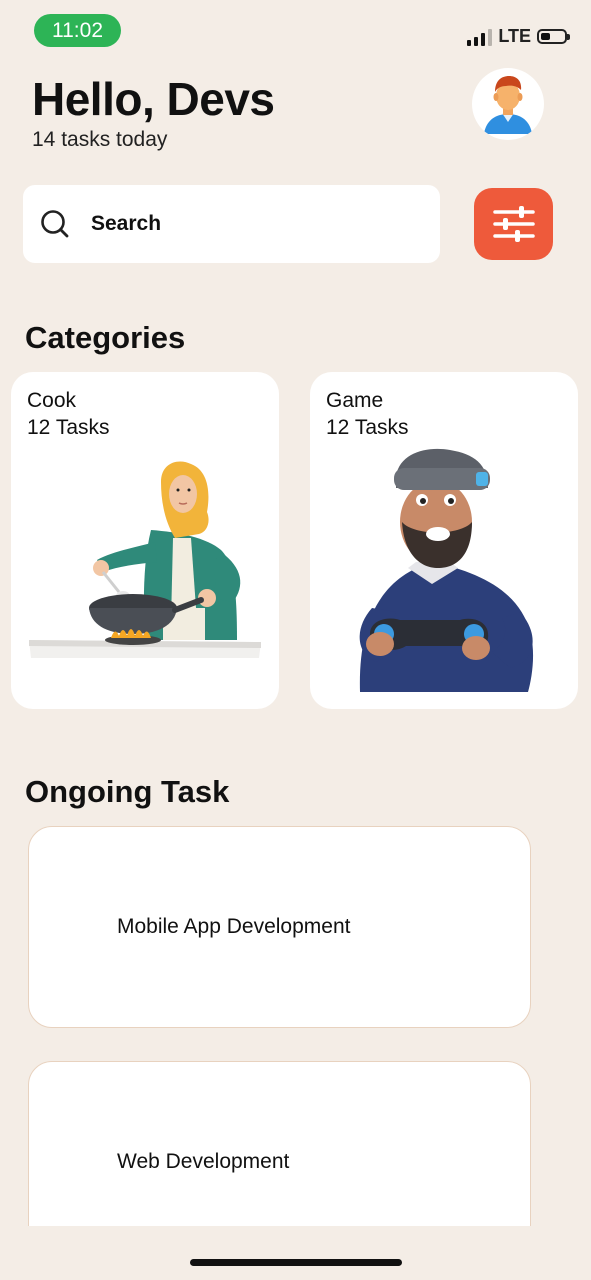 This screenshot has width=591, height=1280. What do you see at coordinates (444, 540) in the screenshot?
I see `category-card-game: Game 12 Tasks` at bounding box center [444, 540].